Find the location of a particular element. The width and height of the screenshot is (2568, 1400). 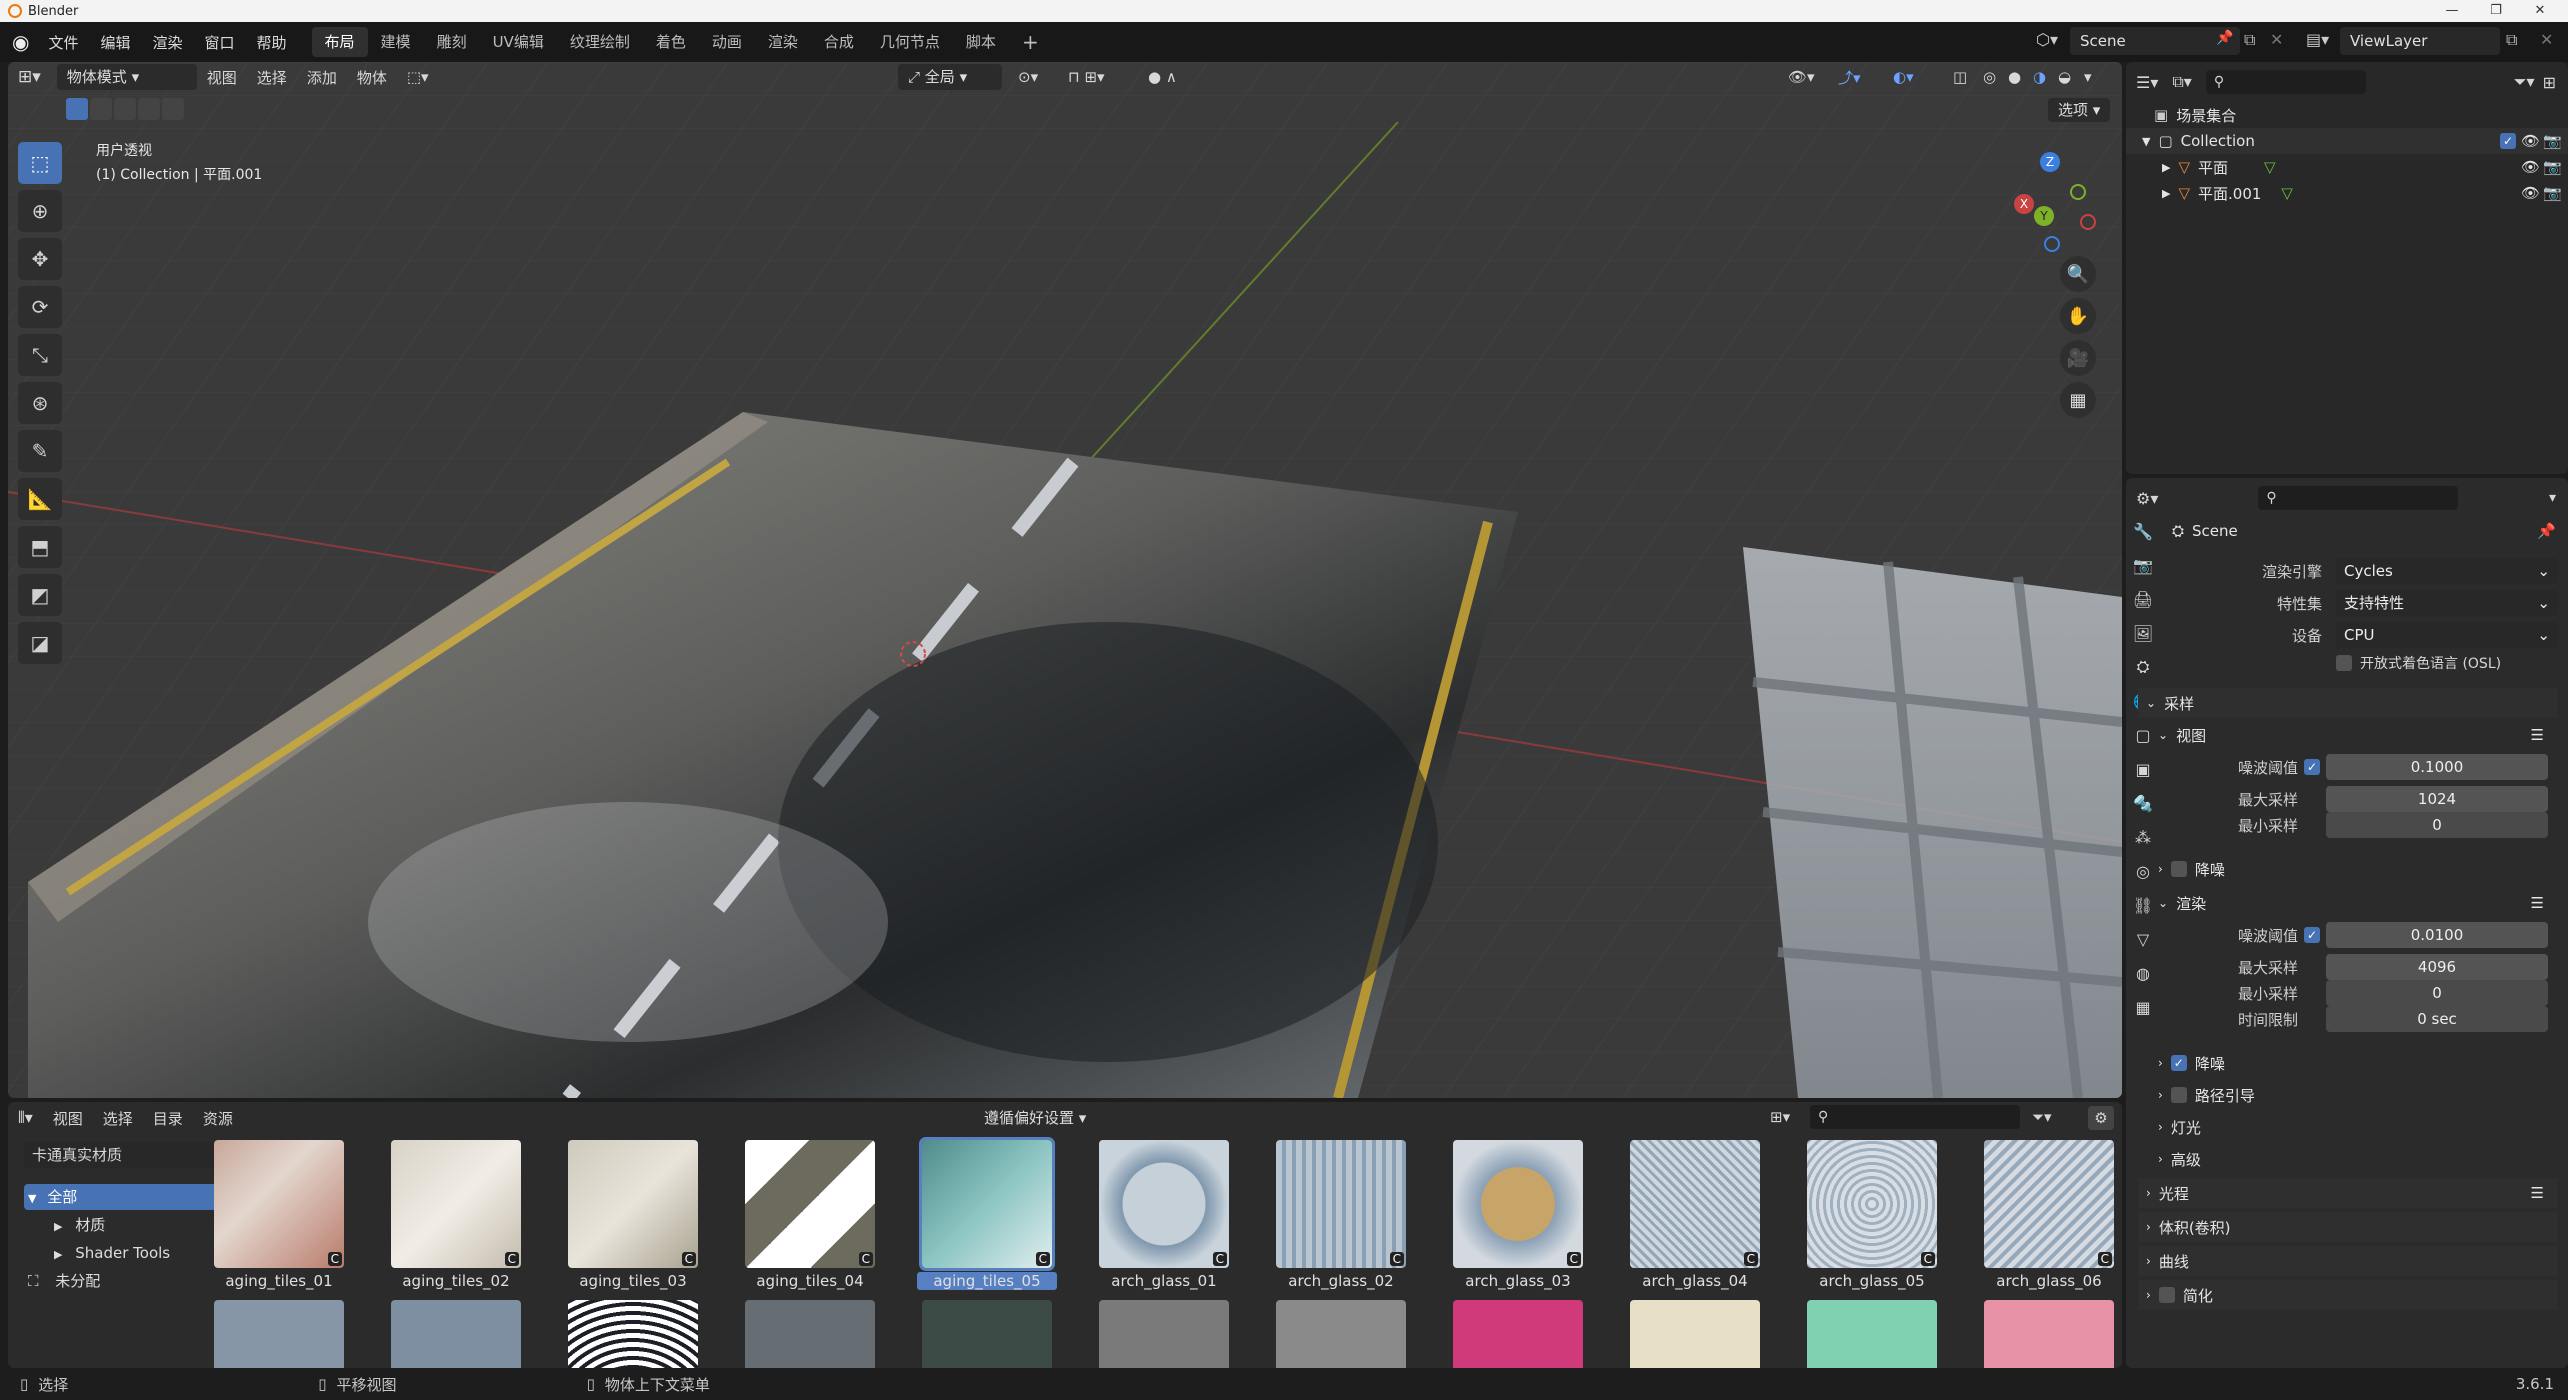

display-mode-icon: ⊞▾ is located at coordinates (1780, 1117).